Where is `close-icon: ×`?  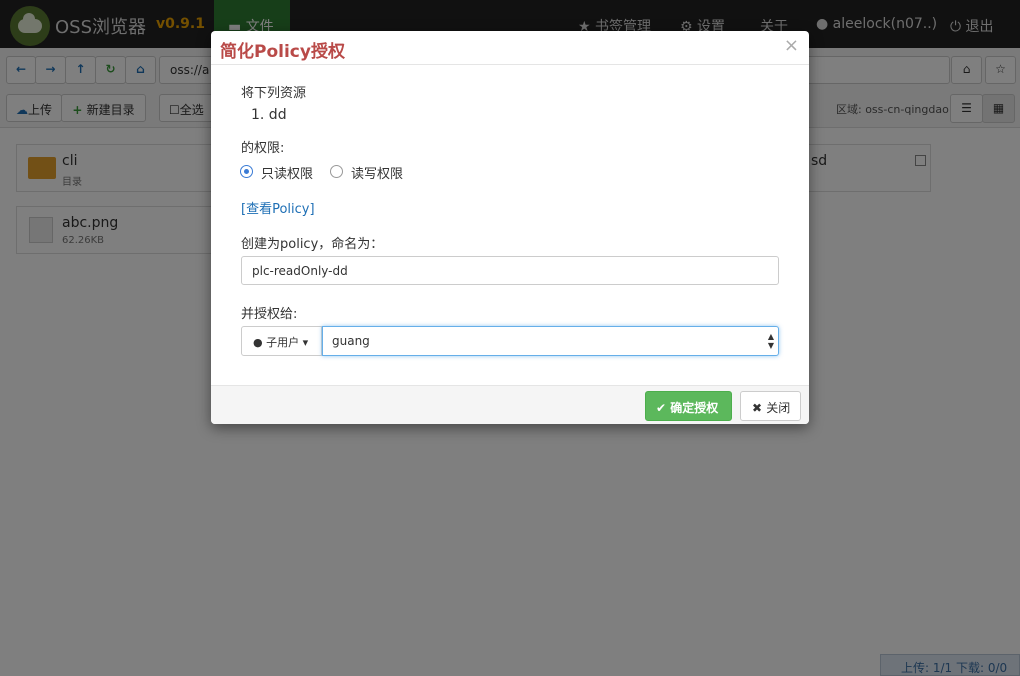 close-icon: × is located at coordinates (791, 45).